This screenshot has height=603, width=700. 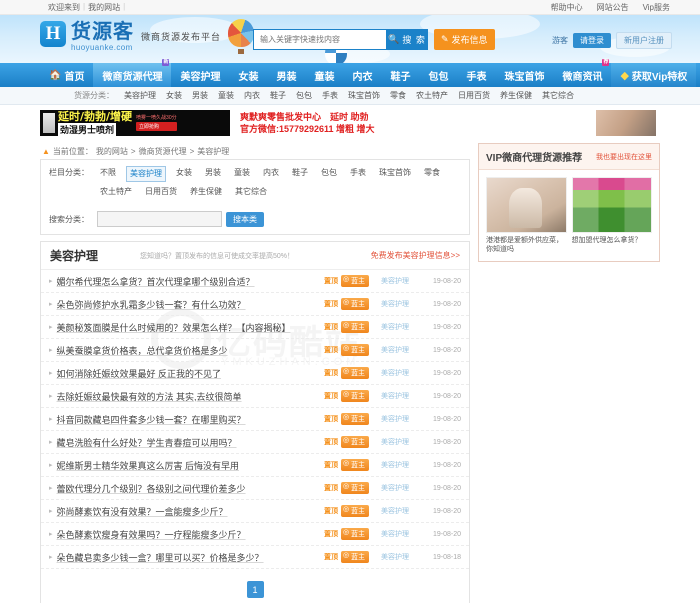 I want to click on filter-option-health: 养生保健, so click(x=206, y=192).